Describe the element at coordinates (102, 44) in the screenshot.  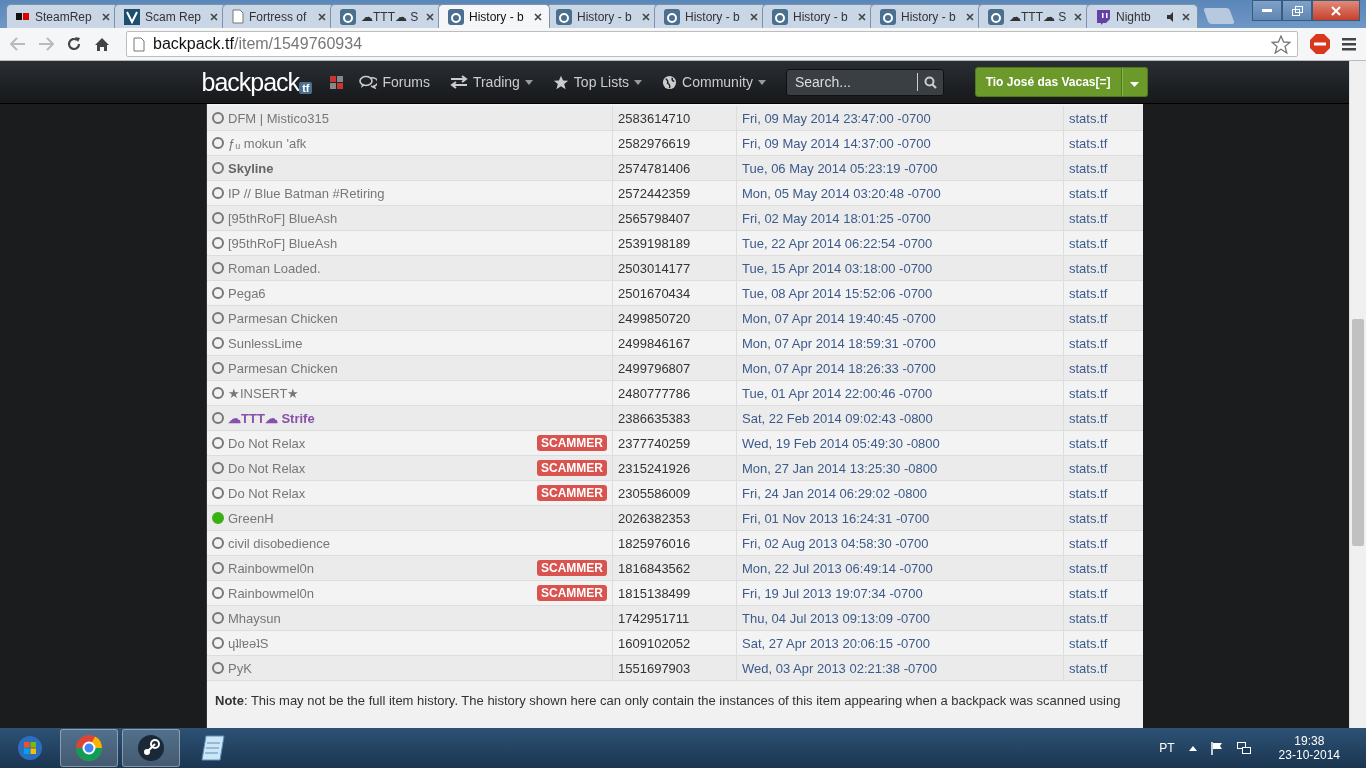
I see `home-icon` at that location.